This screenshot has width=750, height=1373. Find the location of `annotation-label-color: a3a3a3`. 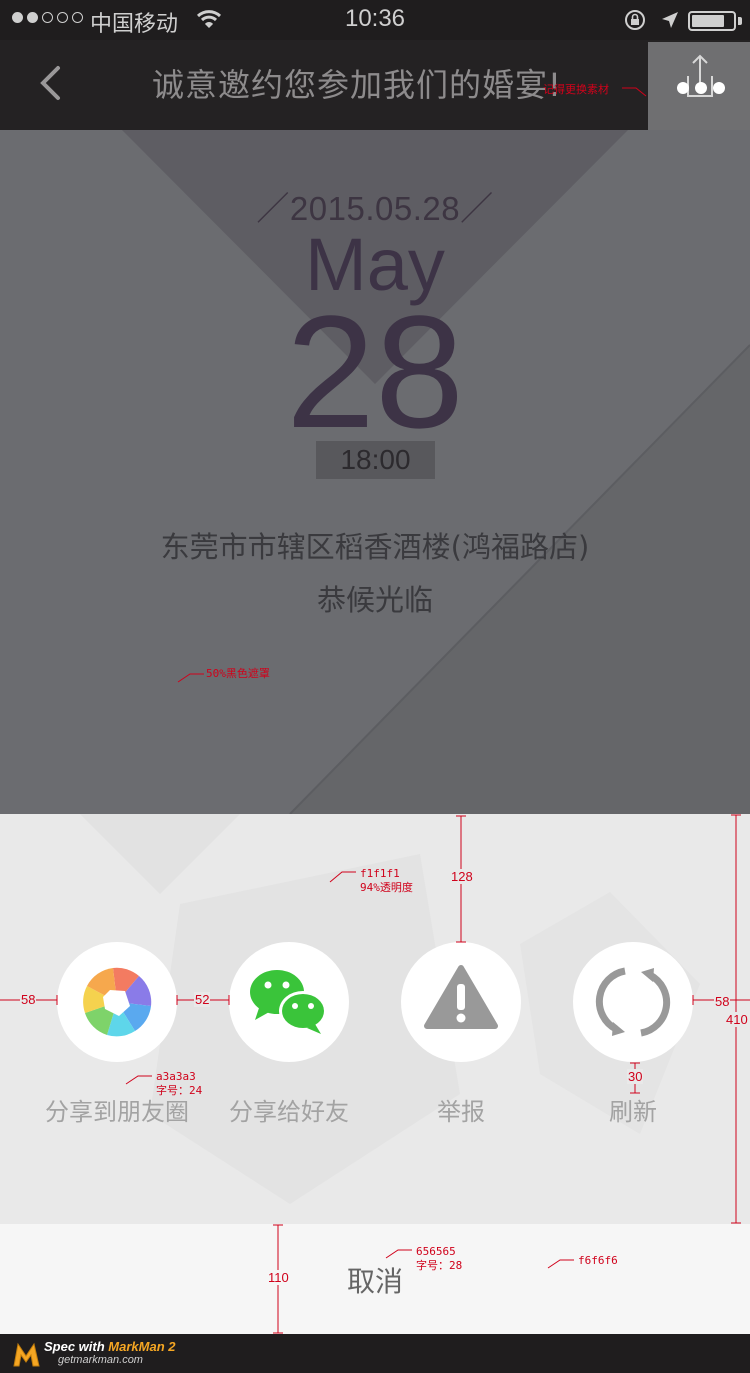

annotation-label-color: a3a3a3 is located at coordinates (176, 1076).